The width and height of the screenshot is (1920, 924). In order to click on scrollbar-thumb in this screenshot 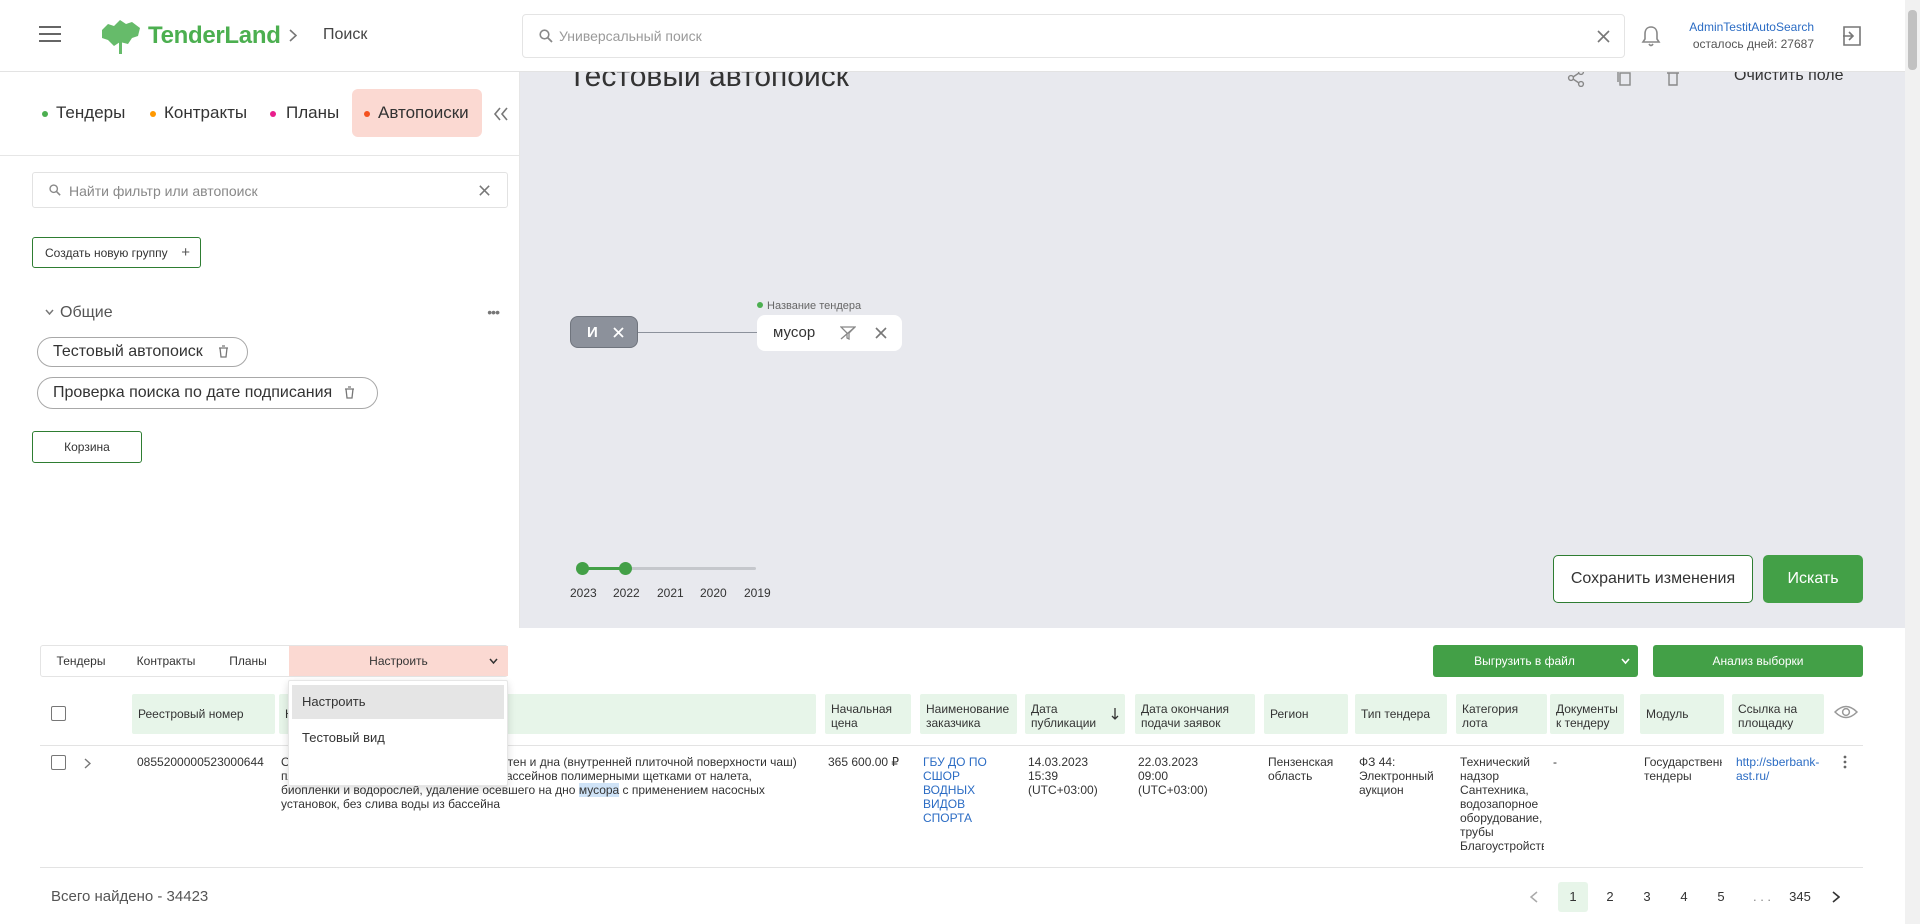, I will do `click(1912, 40)`.